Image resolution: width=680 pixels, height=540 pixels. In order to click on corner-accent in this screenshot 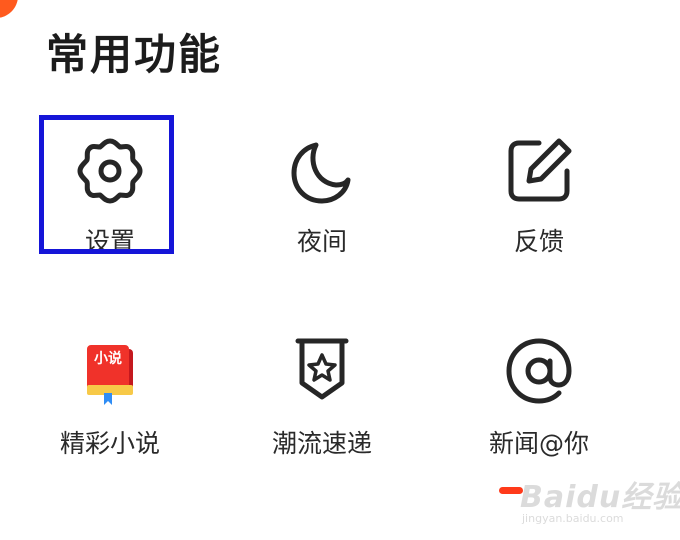, I will do `click(9, 9)`.